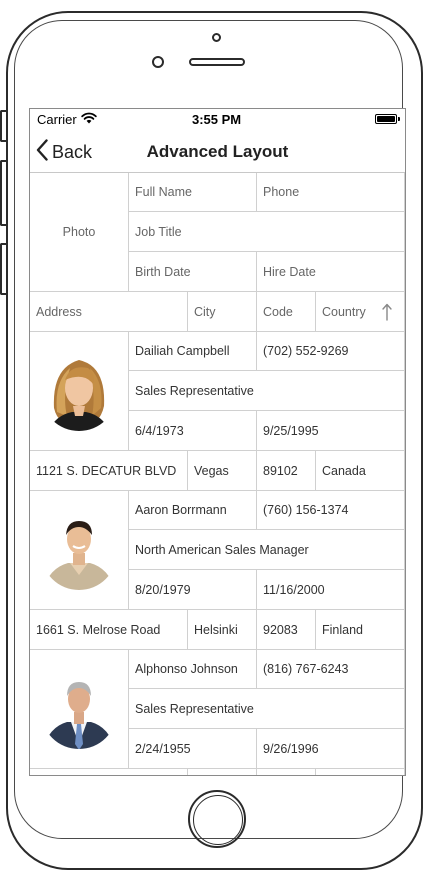 This screenshot has width=430, height=881. I want to click on cell-full-name: Aaron Borrmann, so click(193, 510).